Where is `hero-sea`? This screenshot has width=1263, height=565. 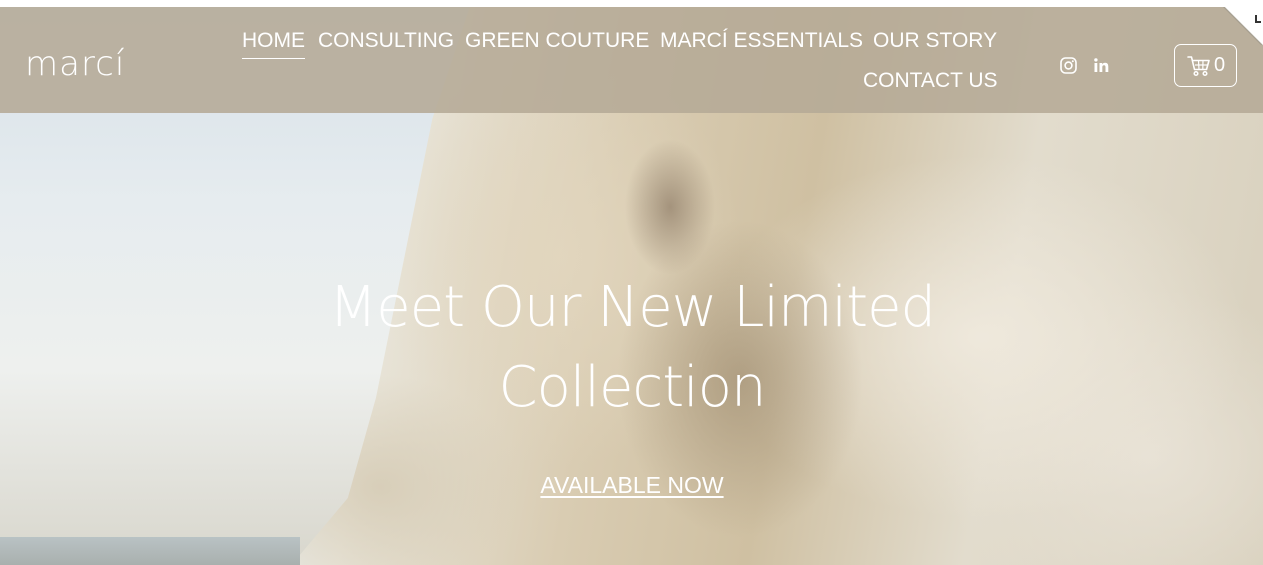 hero-sea is located at coordinates (150, 551).